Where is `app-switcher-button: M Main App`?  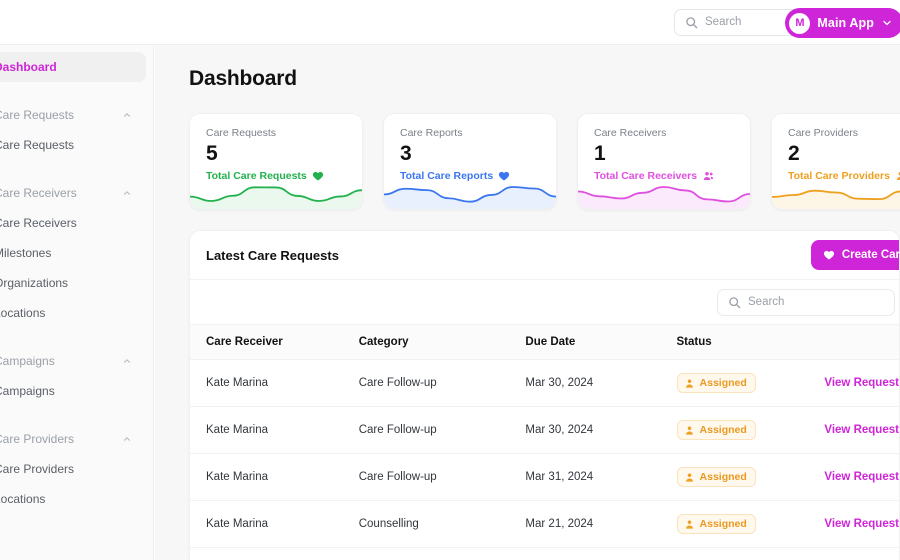
app-switcher-button: M Main App is located at coordinates (842, 23).